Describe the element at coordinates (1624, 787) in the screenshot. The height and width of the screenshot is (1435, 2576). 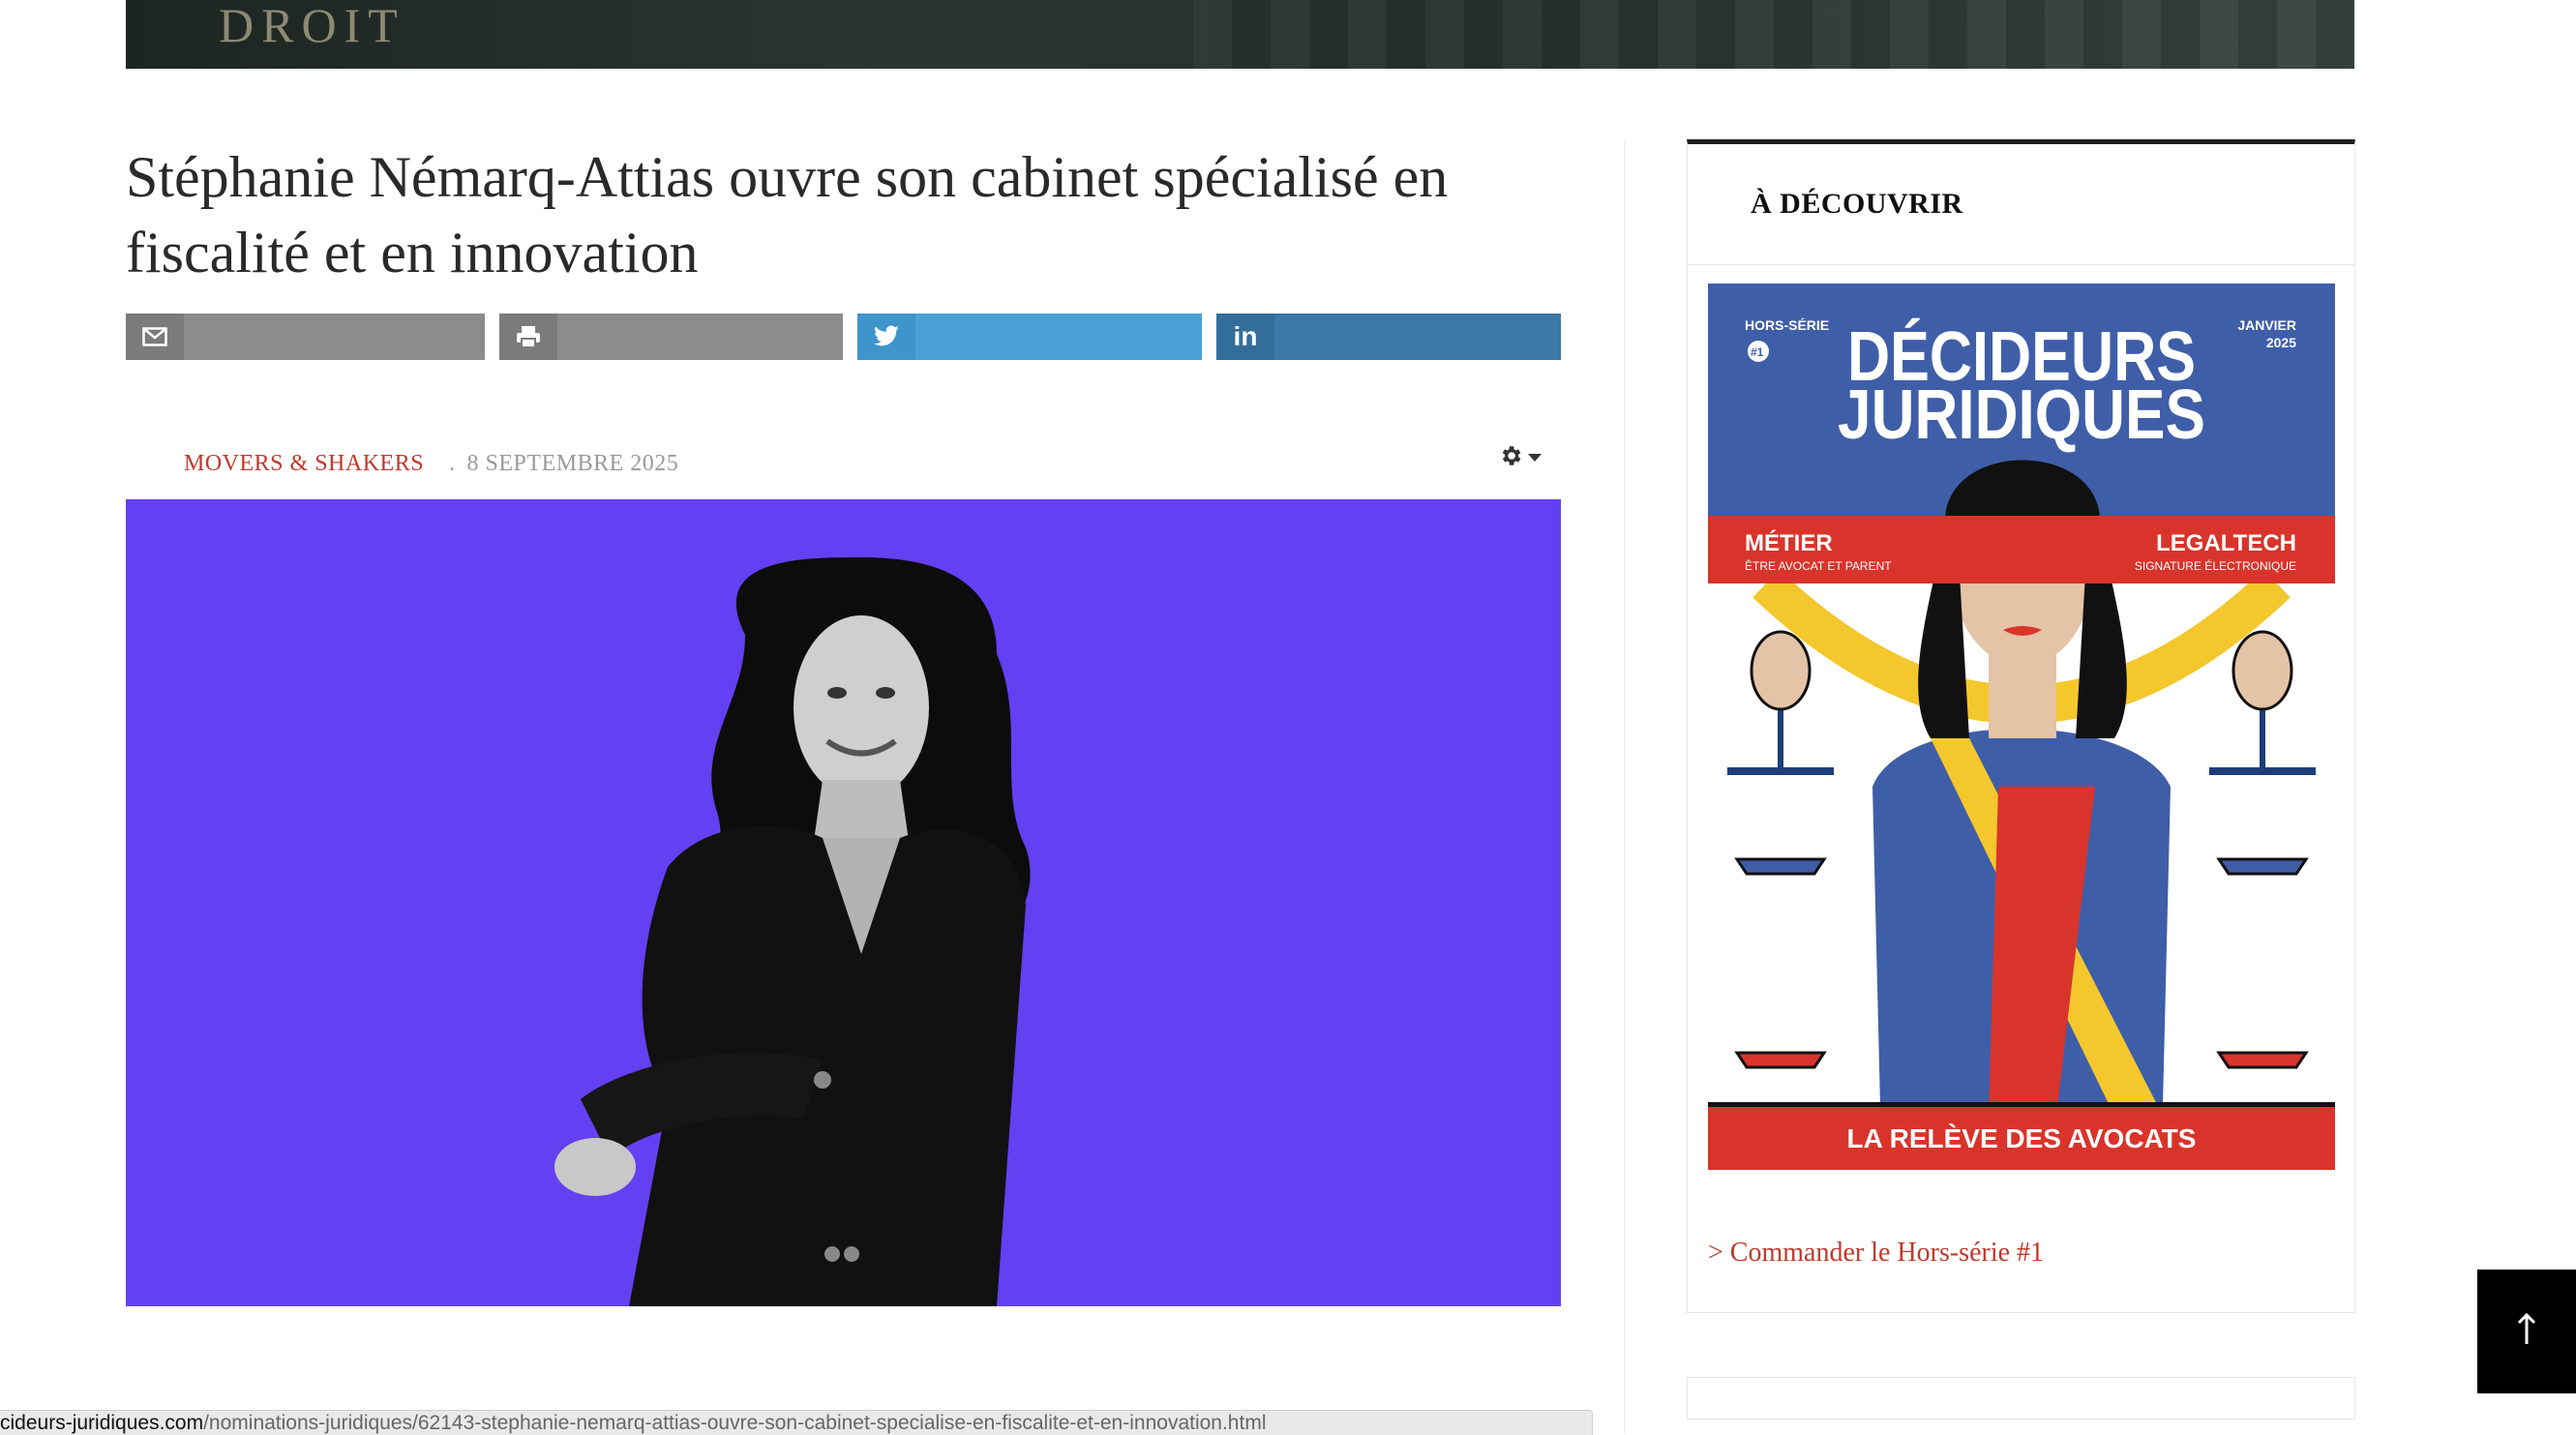
I see `column-divider` at that location.